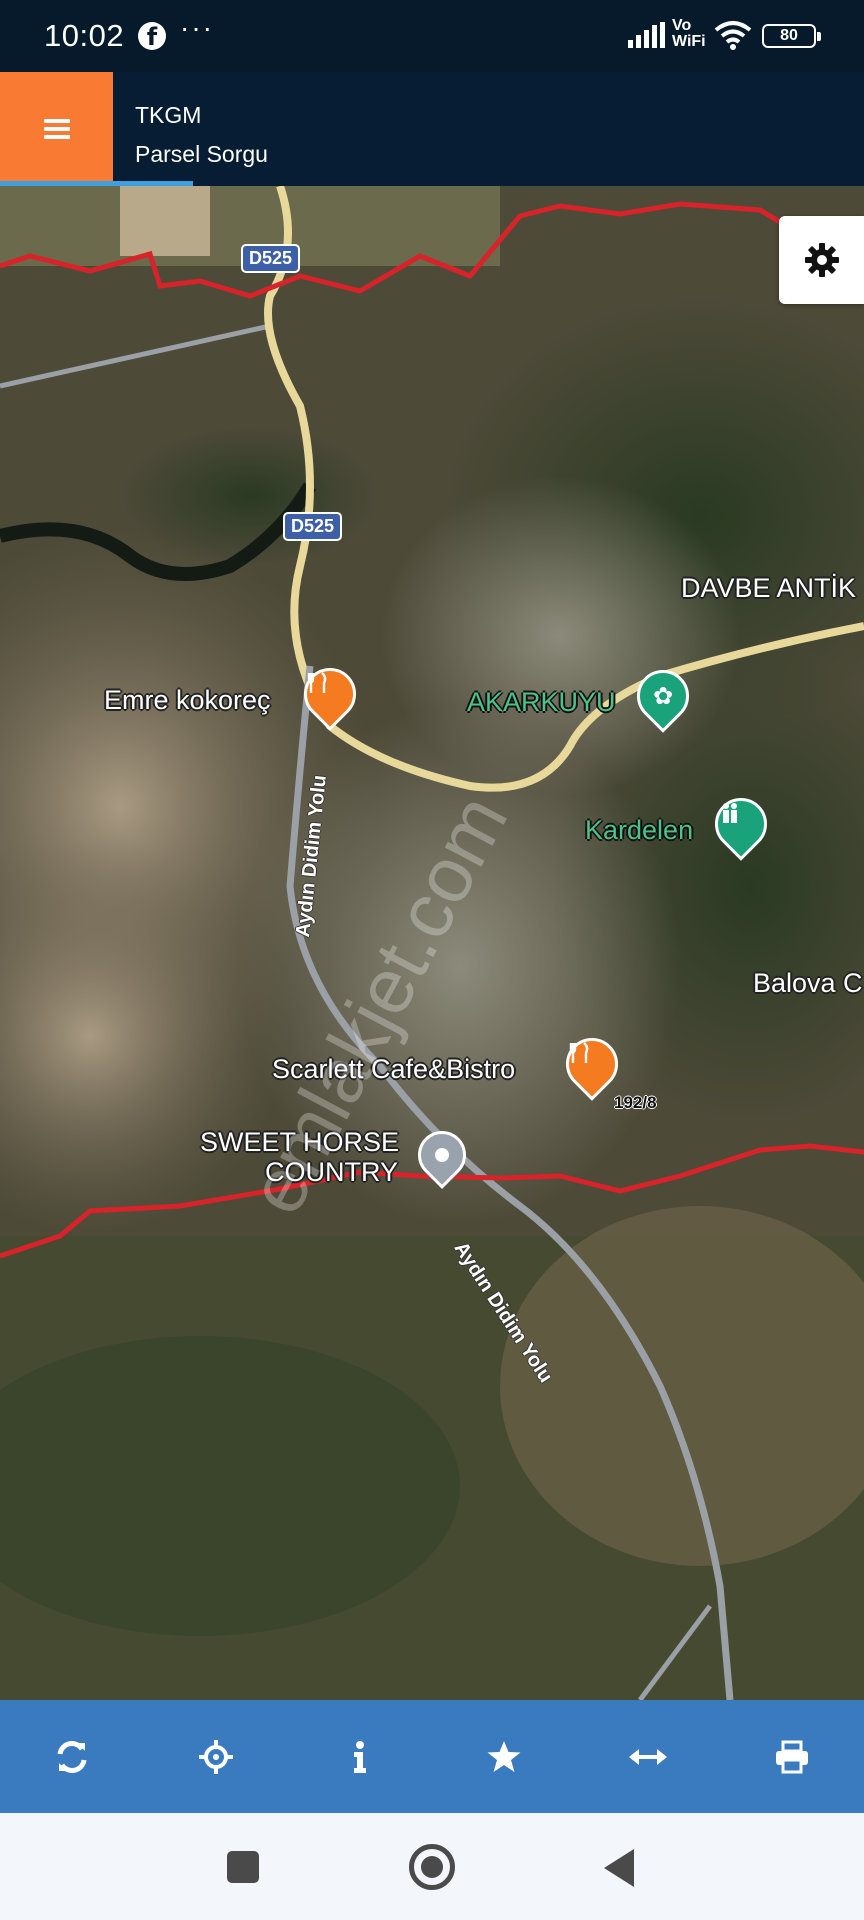 The width and height of the screenshot is (864, 1920). What do you see at coordinates (741, 824) in the screenshot?
I see `people-icon` at bounding box center [741, 824].